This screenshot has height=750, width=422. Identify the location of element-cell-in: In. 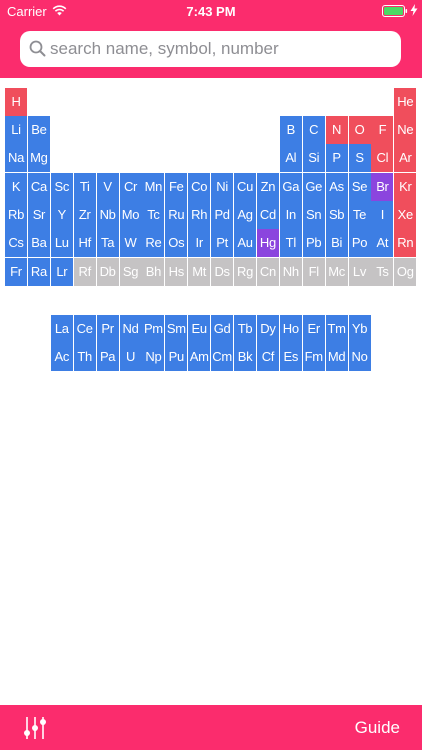
(290, 215).